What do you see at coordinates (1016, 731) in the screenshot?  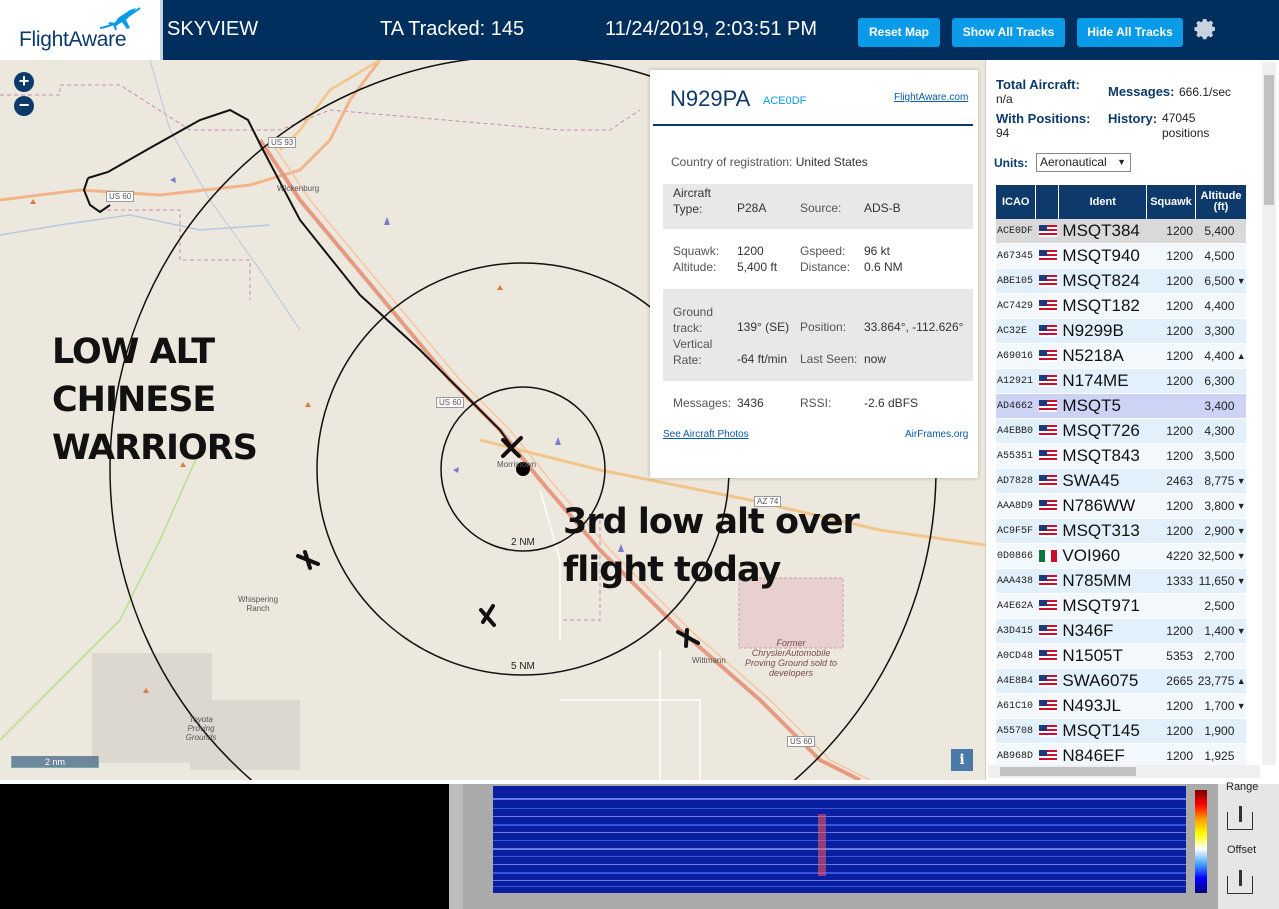 I see `icao-cell: A55708` at bounding box center [1016, 731].